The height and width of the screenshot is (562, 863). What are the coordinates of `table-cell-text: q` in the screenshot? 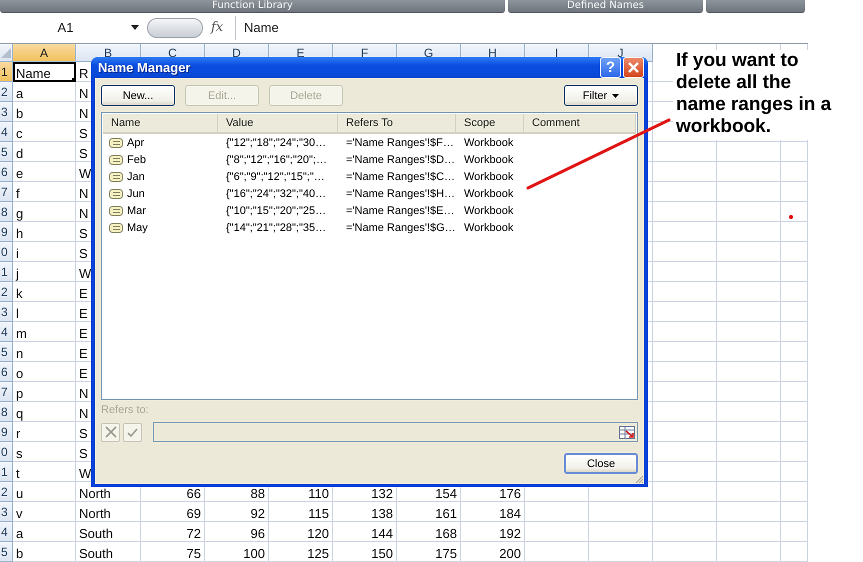 It's located at (19, 413).